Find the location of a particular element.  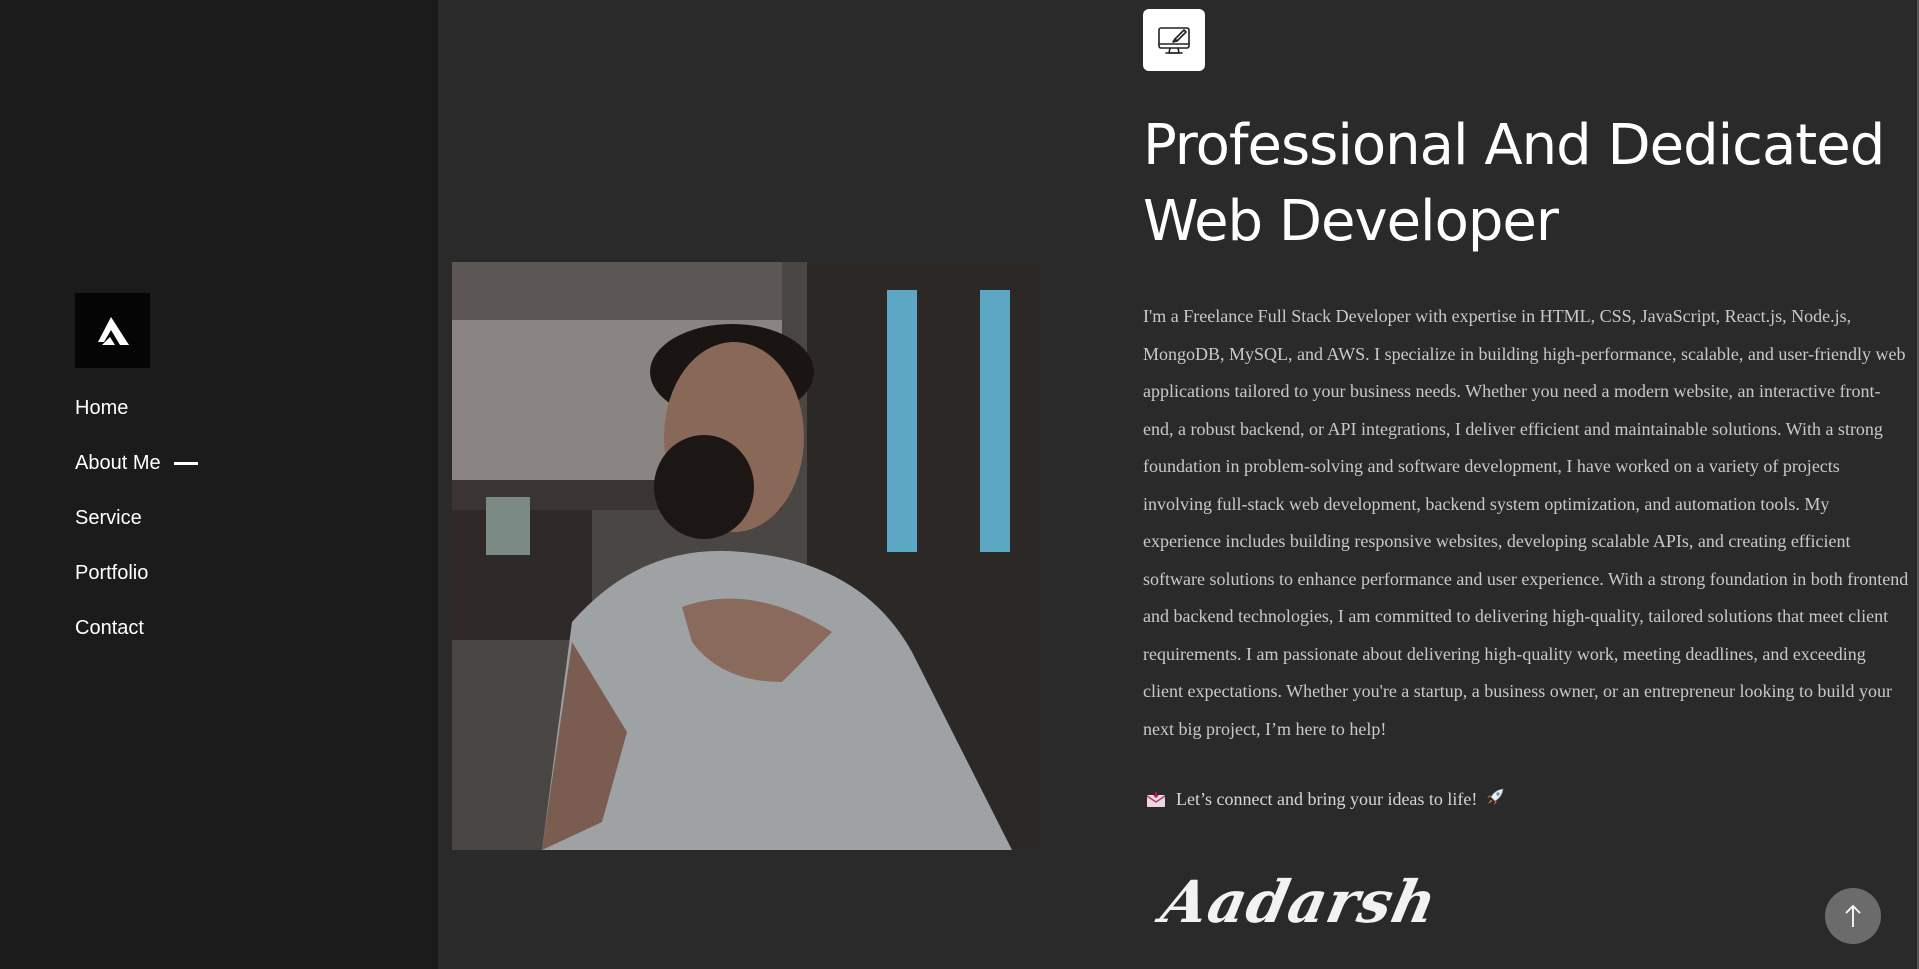

nav-item-home: Home is located at coordinates (136, 419).